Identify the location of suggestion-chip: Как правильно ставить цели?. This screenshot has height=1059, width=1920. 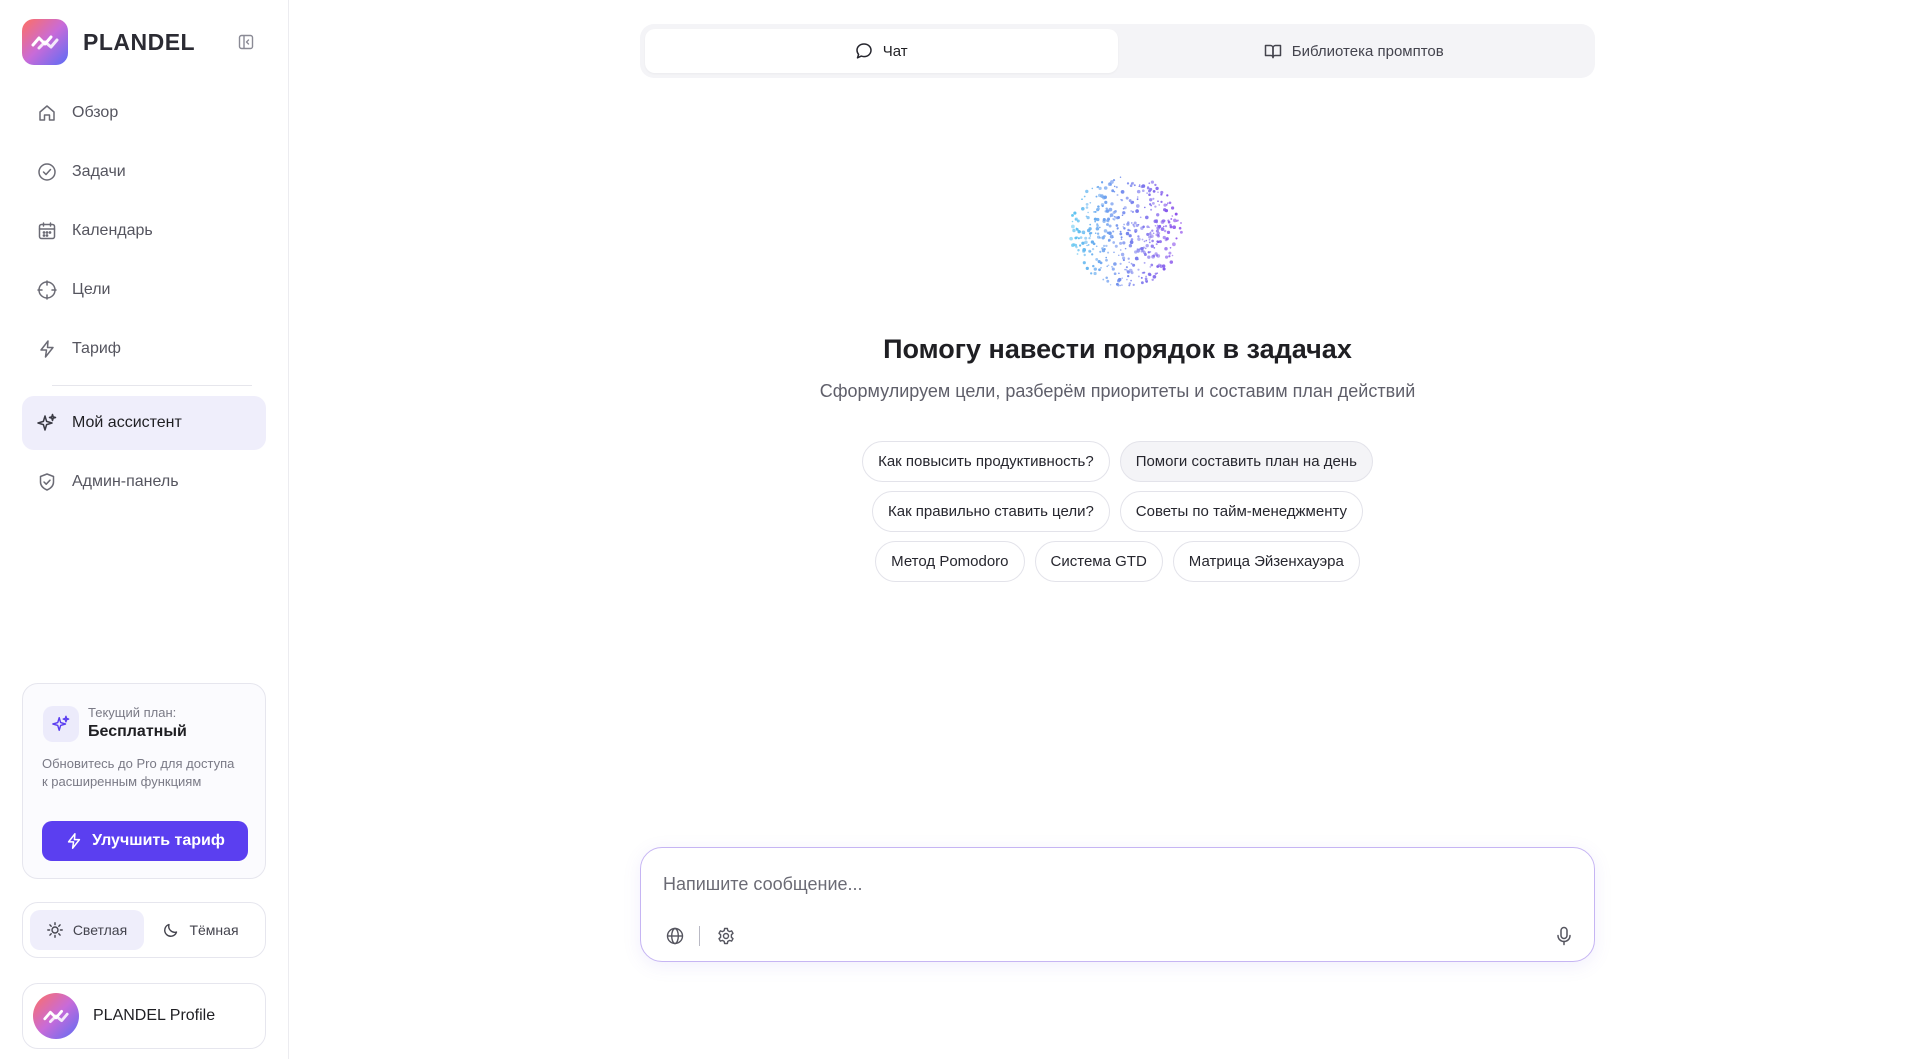
(990, 511).